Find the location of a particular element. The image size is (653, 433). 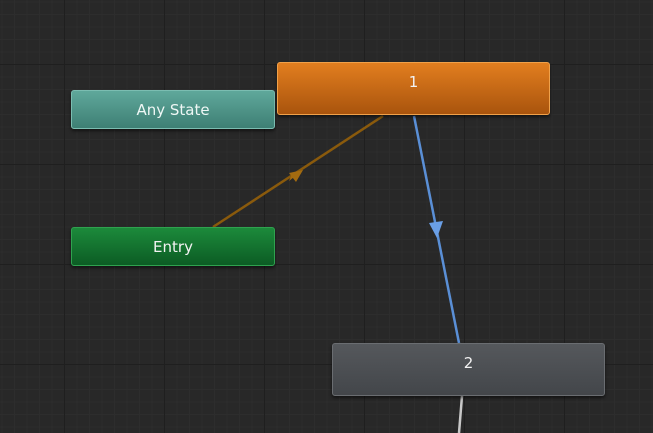

state-node-1: 1 is located at coordinates (413, 88).